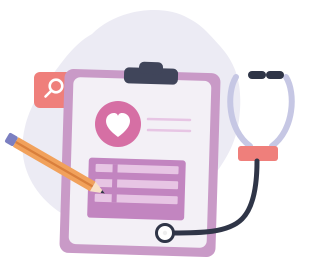 This screenshot has height=267, width=320. I want to click on heart-badge, so click(118, 124).